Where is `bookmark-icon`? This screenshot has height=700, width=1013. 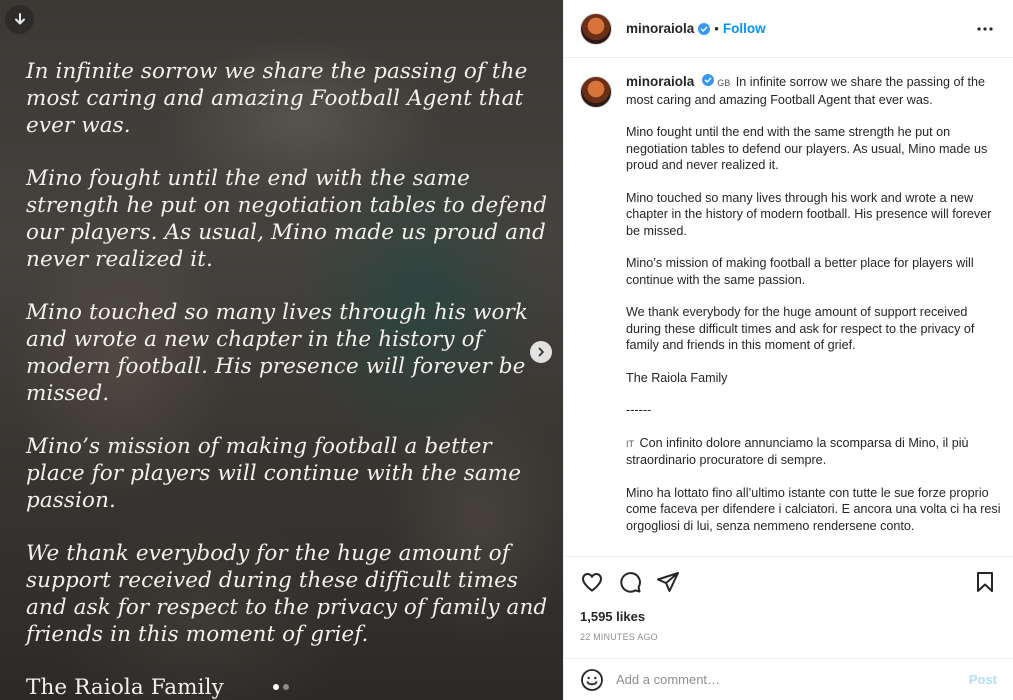 bookmark-icon is located at coordinates (985, 582).